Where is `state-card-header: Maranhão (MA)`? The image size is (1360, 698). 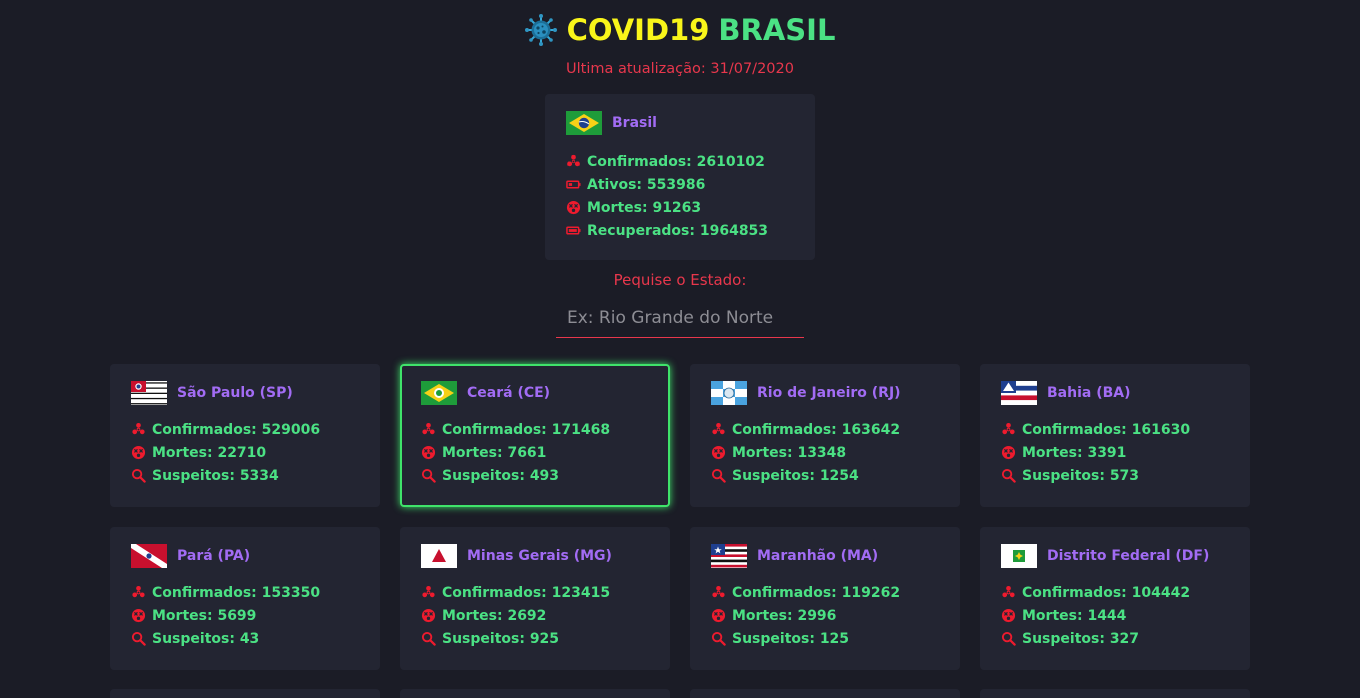 state-card-header: Maranhão (MA) is located at coordinates (794, 556).